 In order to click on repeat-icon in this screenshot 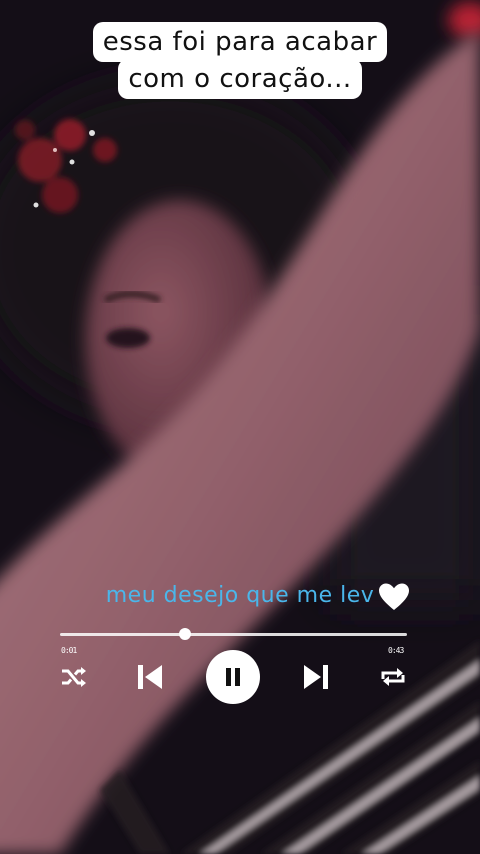, I will do `click(393, 677)`.